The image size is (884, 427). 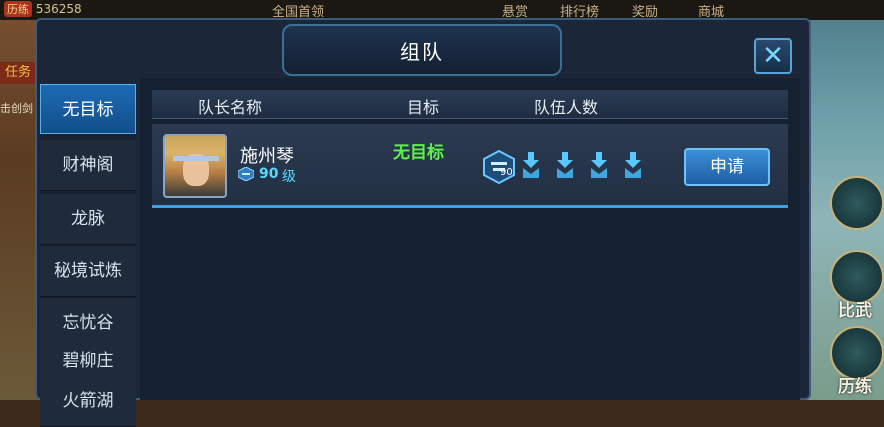 What do you see at coordinates (727, 167) in the screenshot?
I see `apply-button: 申请` at bounding box center [727, 167].